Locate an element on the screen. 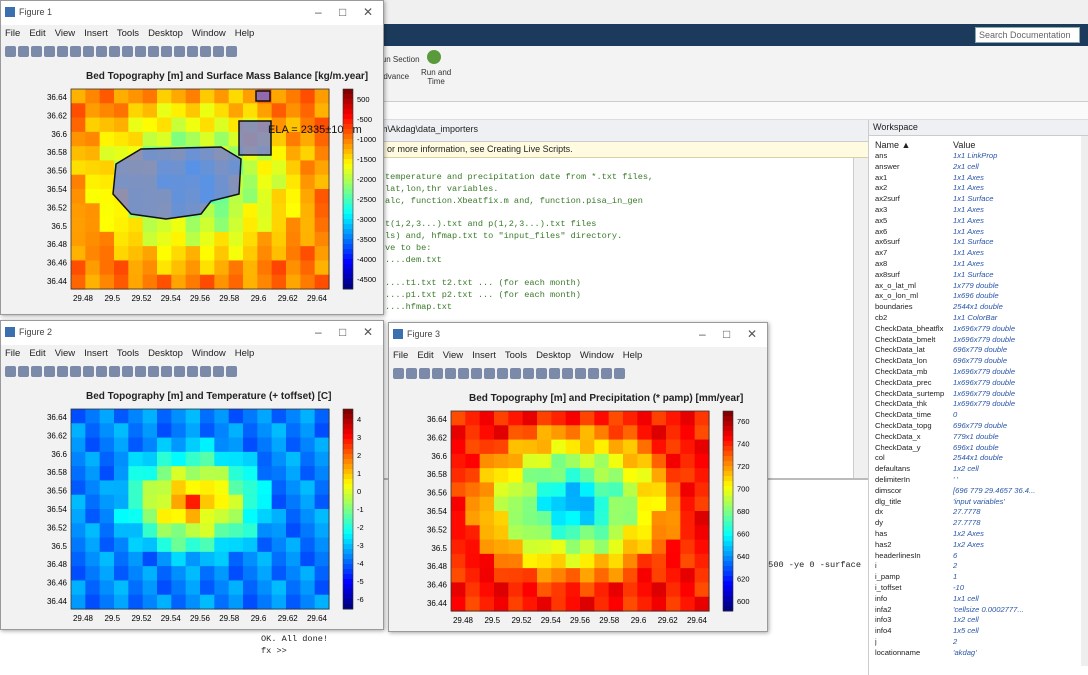 The width and height of the screenshot is (1088, 675). address-bar is located at coordinates (735, 111).